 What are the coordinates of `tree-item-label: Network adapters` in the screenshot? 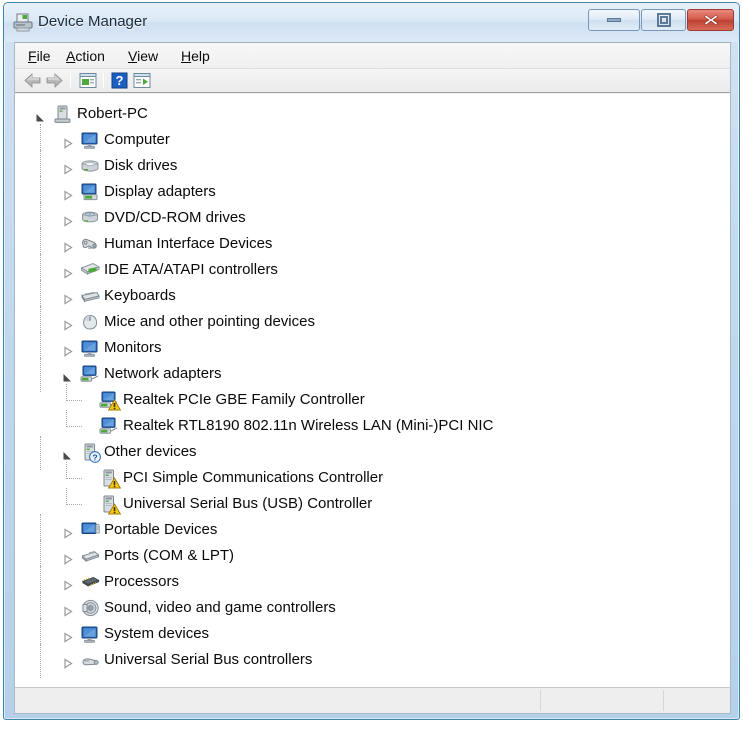 It's located at (163, 373).